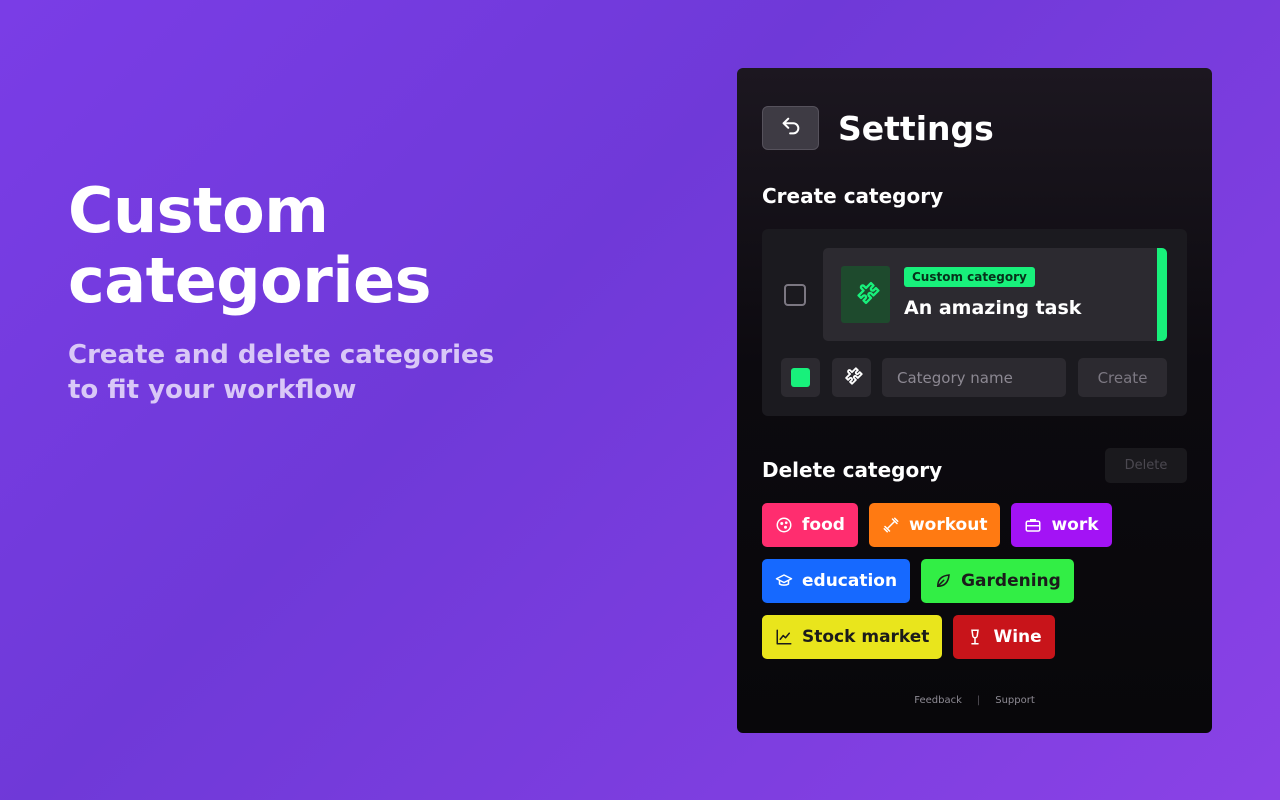  What do you see at coordinates (850, 581) in the screenshot?
I see `category-chip-label: education` at bounding box center [850, 581].